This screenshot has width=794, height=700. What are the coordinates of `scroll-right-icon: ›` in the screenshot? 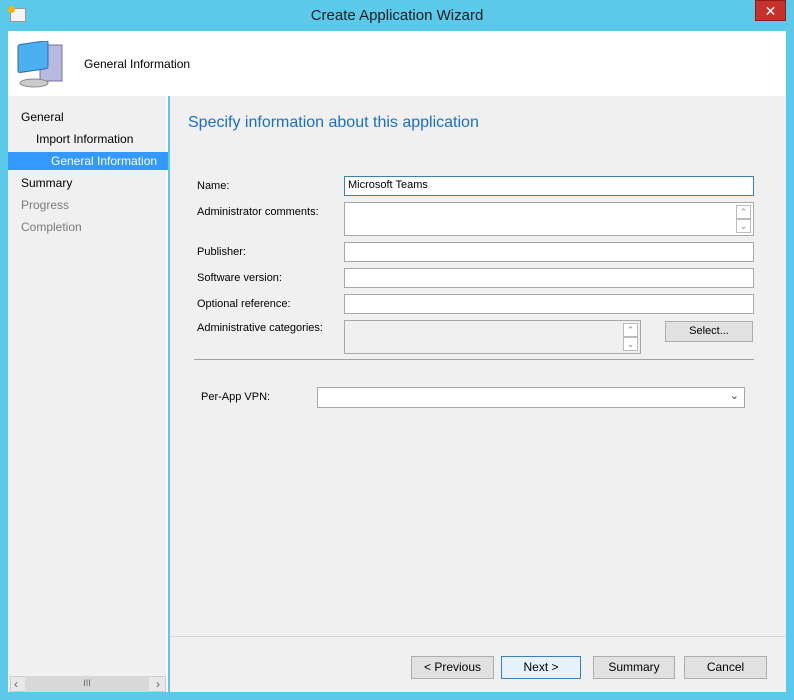 It's located at (158, 684).